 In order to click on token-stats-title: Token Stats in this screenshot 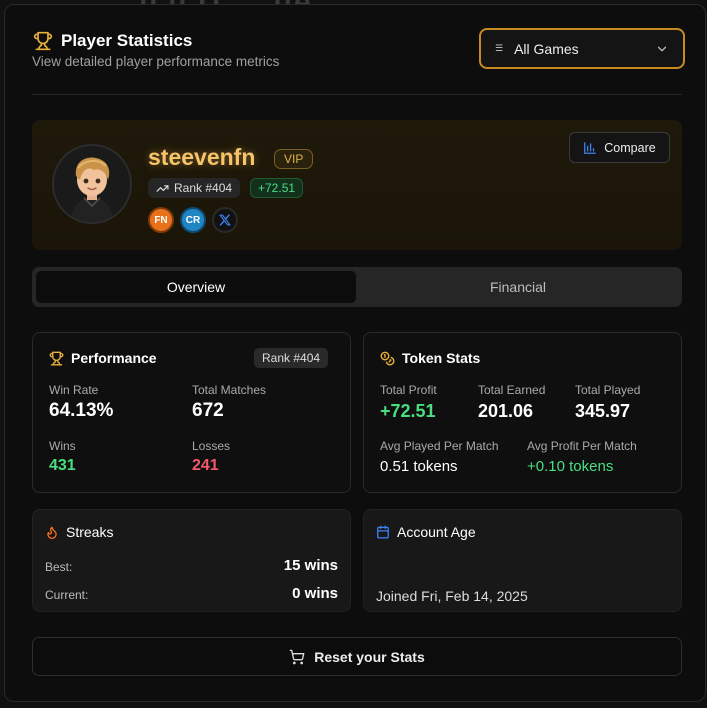, I will do `click(441, 358)`.